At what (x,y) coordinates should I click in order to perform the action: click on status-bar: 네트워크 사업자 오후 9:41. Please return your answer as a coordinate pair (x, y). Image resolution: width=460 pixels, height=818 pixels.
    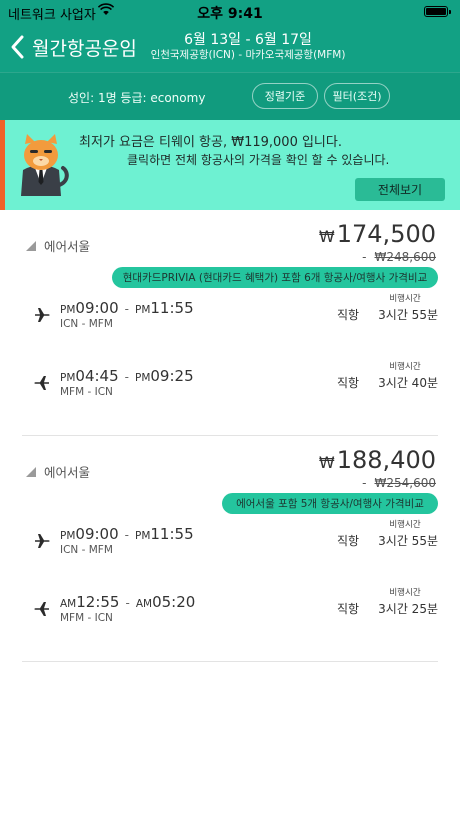
    Looking at the image, I should click on (230, 12).